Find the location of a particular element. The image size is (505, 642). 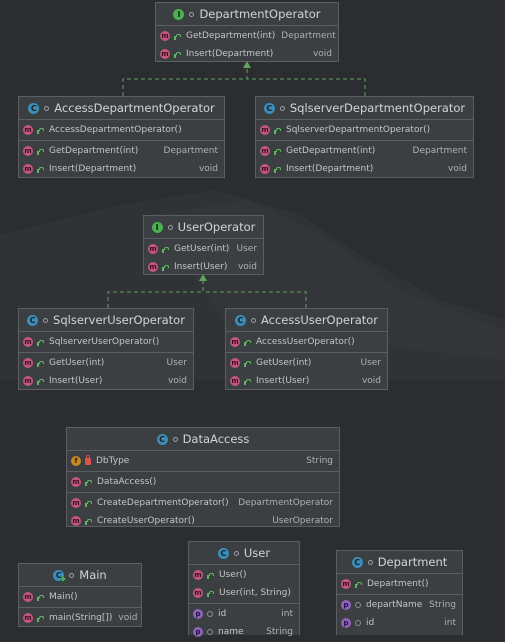

member-type: User is located at coordinates (246, 249).